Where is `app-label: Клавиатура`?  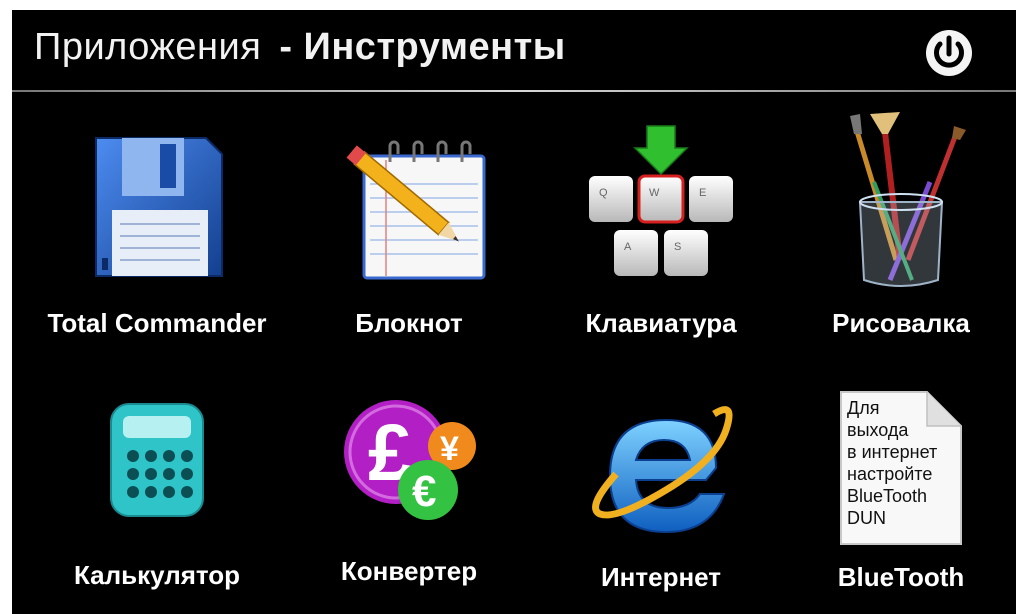 app-label: Клавиатура is located at coordinates (661, 323).